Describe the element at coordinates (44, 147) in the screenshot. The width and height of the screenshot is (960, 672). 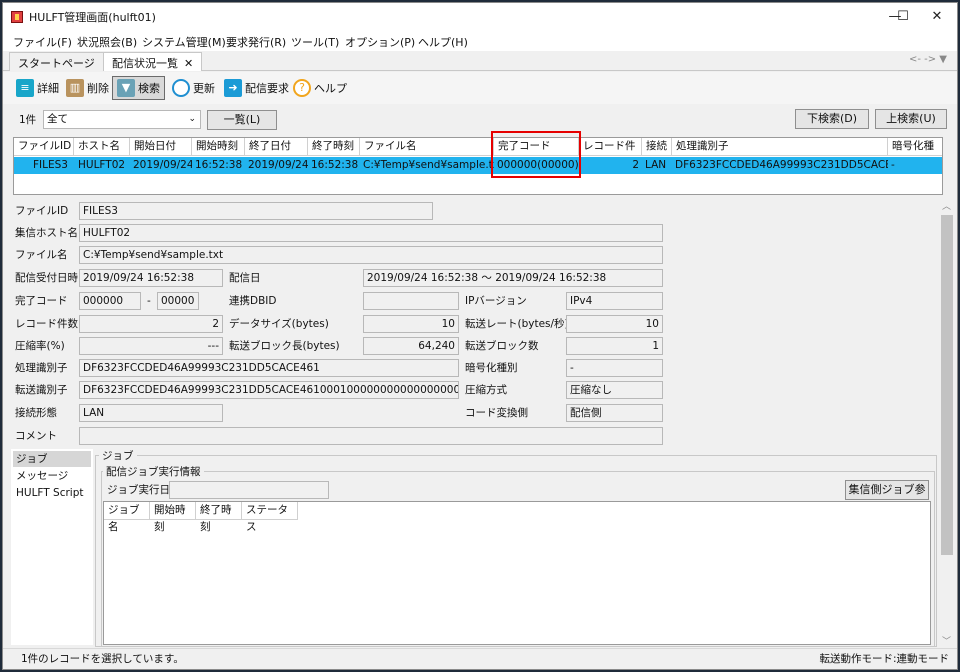
I see `col-file-id: ファイルID` at that location.